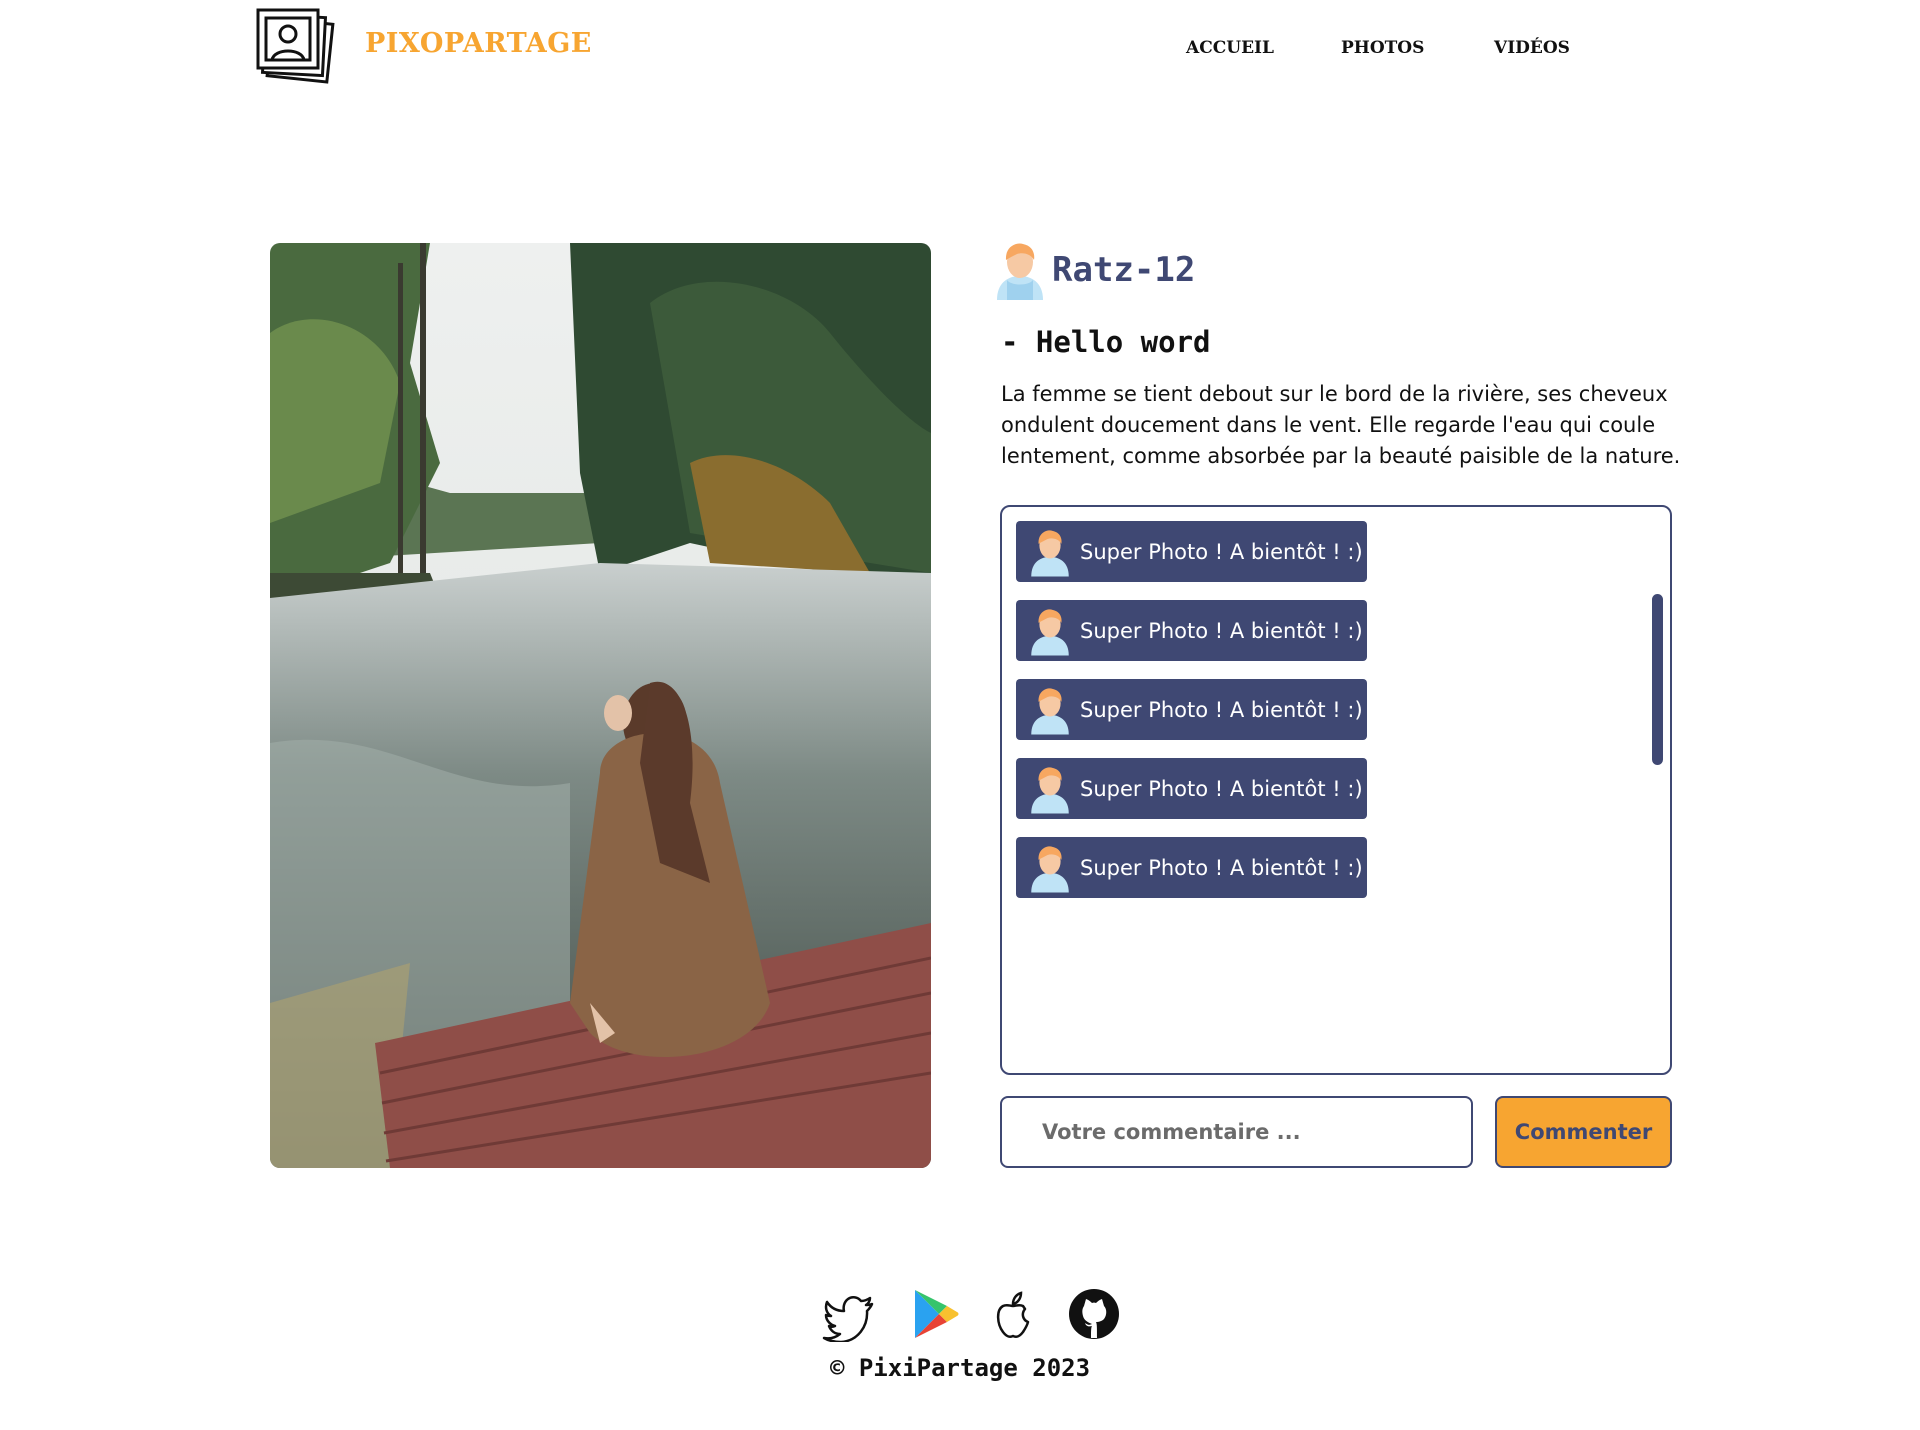 The height and width of the screenshot is (1430, 1920). Describe the element at coordinates (1106, 342) in the screenshot. I see `post-title: - Hello word` at that location.